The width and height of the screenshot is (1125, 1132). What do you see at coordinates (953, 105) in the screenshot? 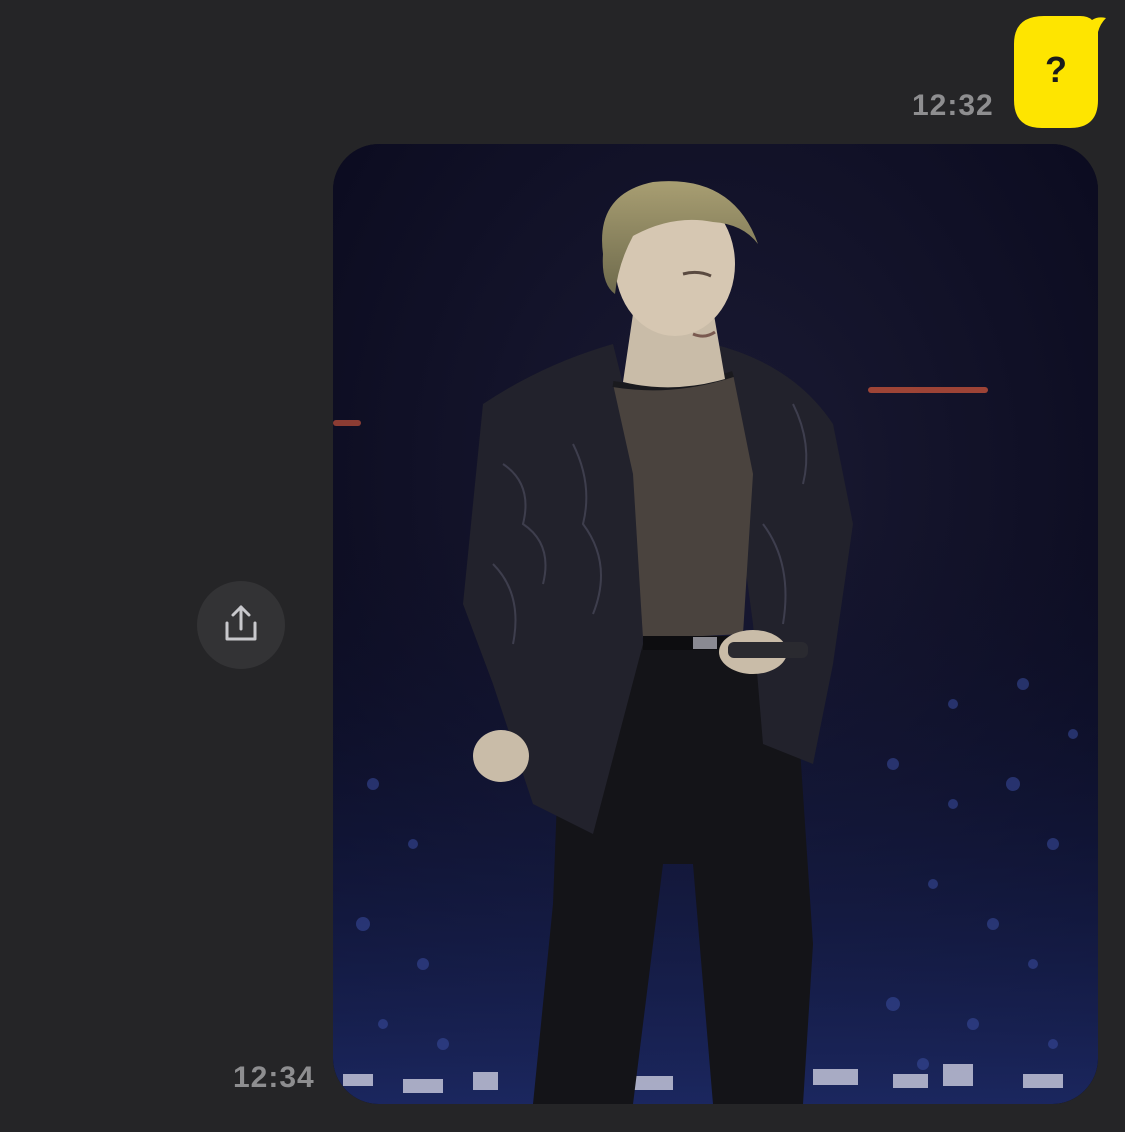
I see `sent-message-time: 12:32` at bounding box center [953, 105].